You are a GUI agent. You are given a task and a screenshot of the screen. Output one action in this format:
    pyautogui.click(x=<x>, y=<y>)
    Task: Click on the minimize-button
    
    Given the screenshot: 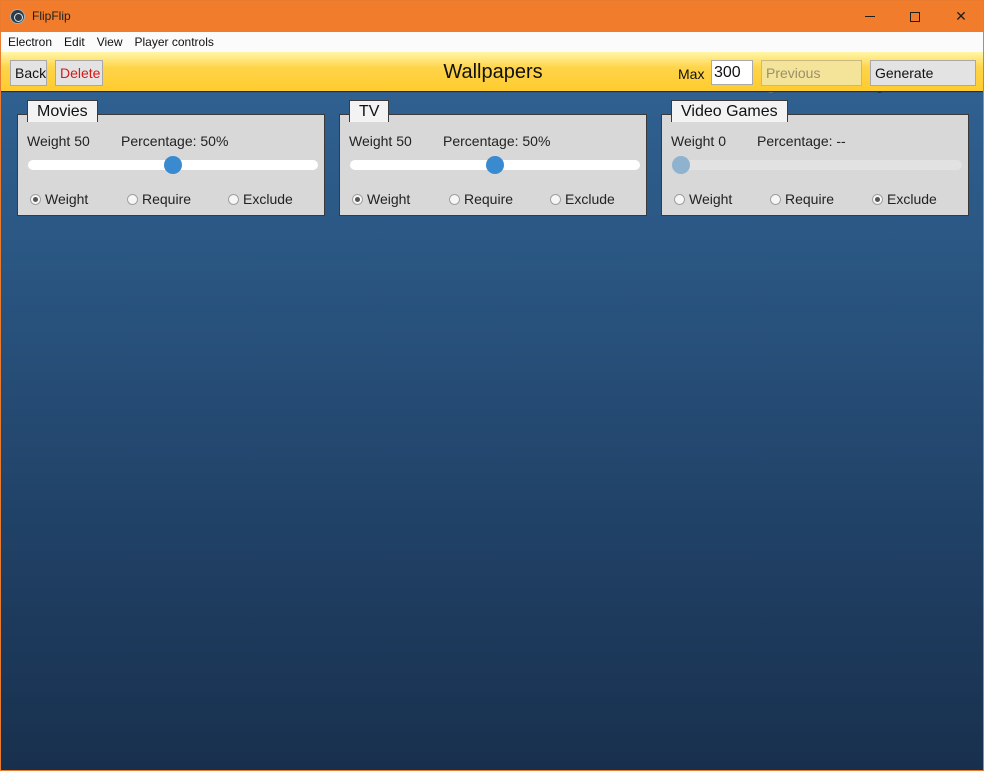 What is the action you would take?
    pyautogui.click(x=870, y=16)
    